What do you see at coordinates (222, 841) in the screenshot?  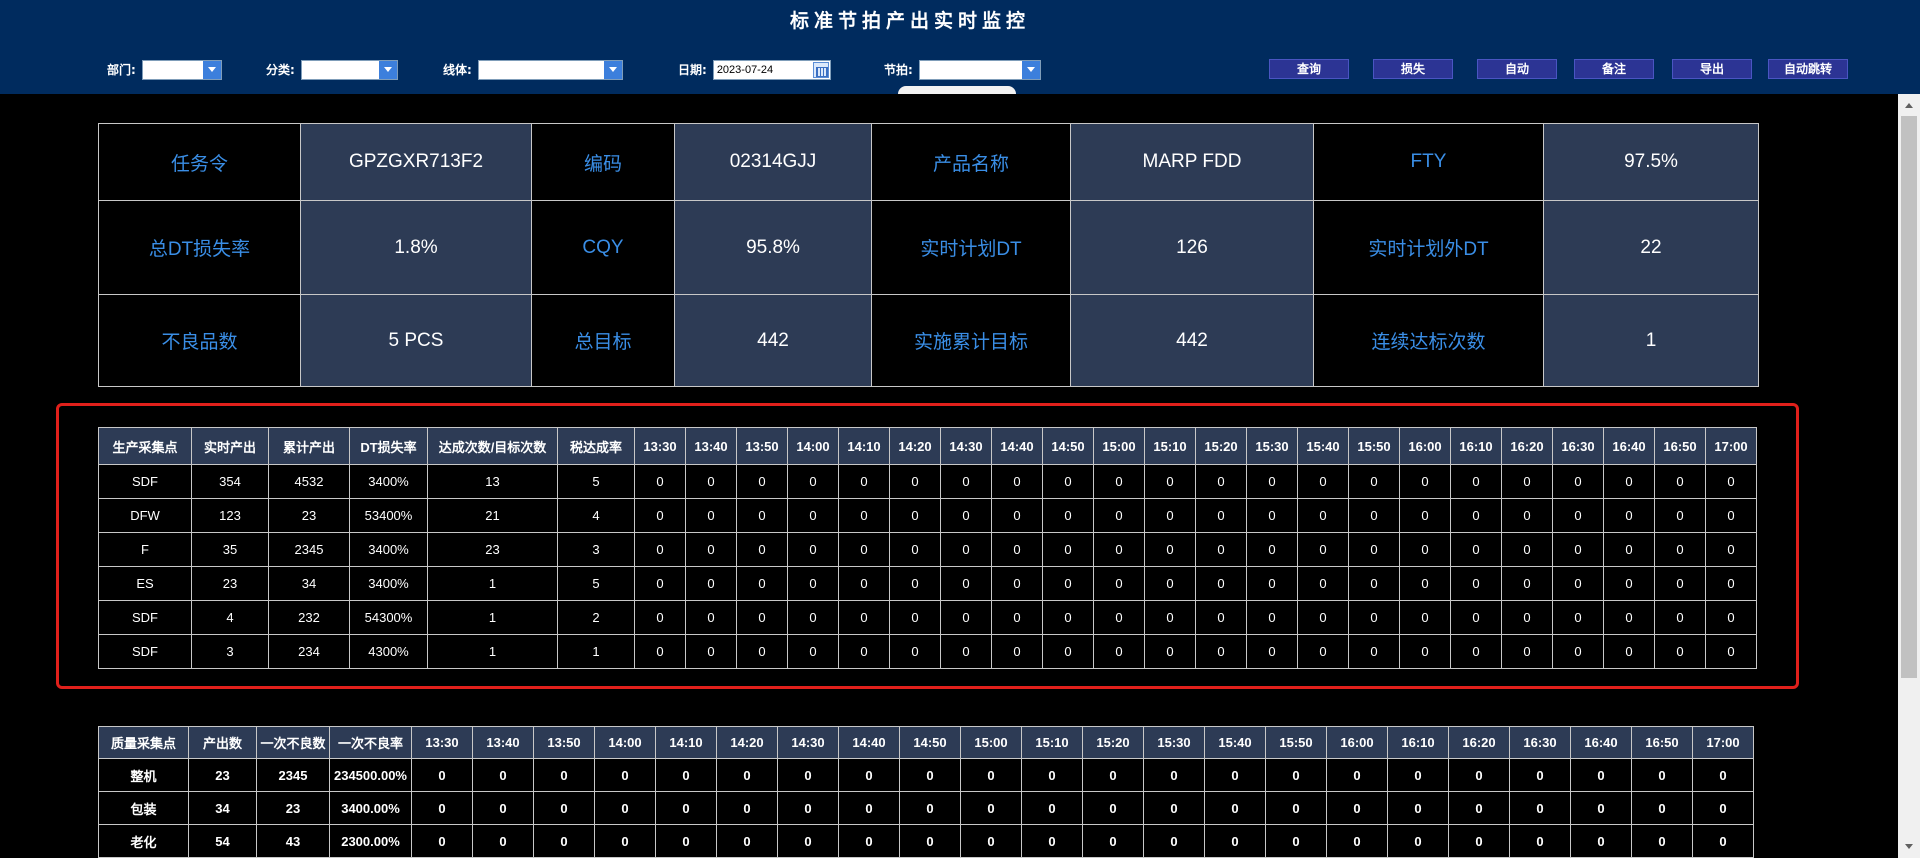 I see `quality-cell: 54` at bounding box center [222, 841].